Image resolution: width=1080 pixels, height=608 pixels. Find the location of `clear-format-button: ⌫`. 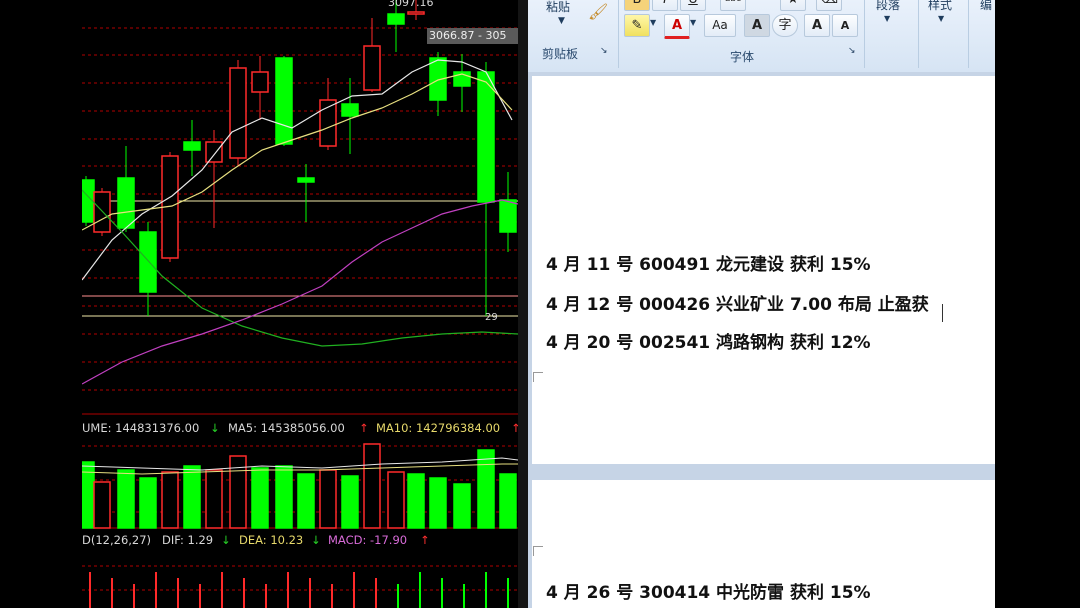

clear-format-button: ⌫ is located at coordinates (829, 5).